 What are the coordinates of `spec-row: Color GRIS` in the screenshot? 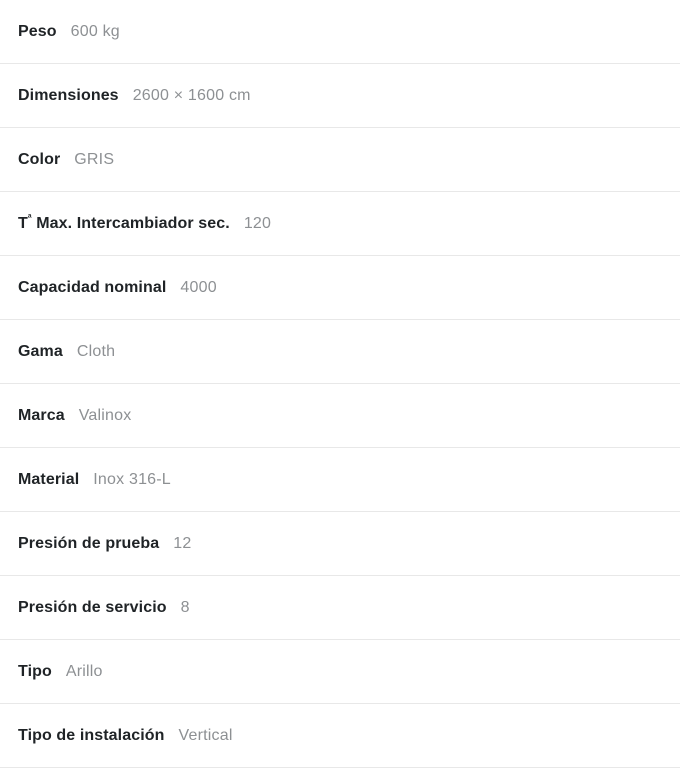 It's located at (340, 160).